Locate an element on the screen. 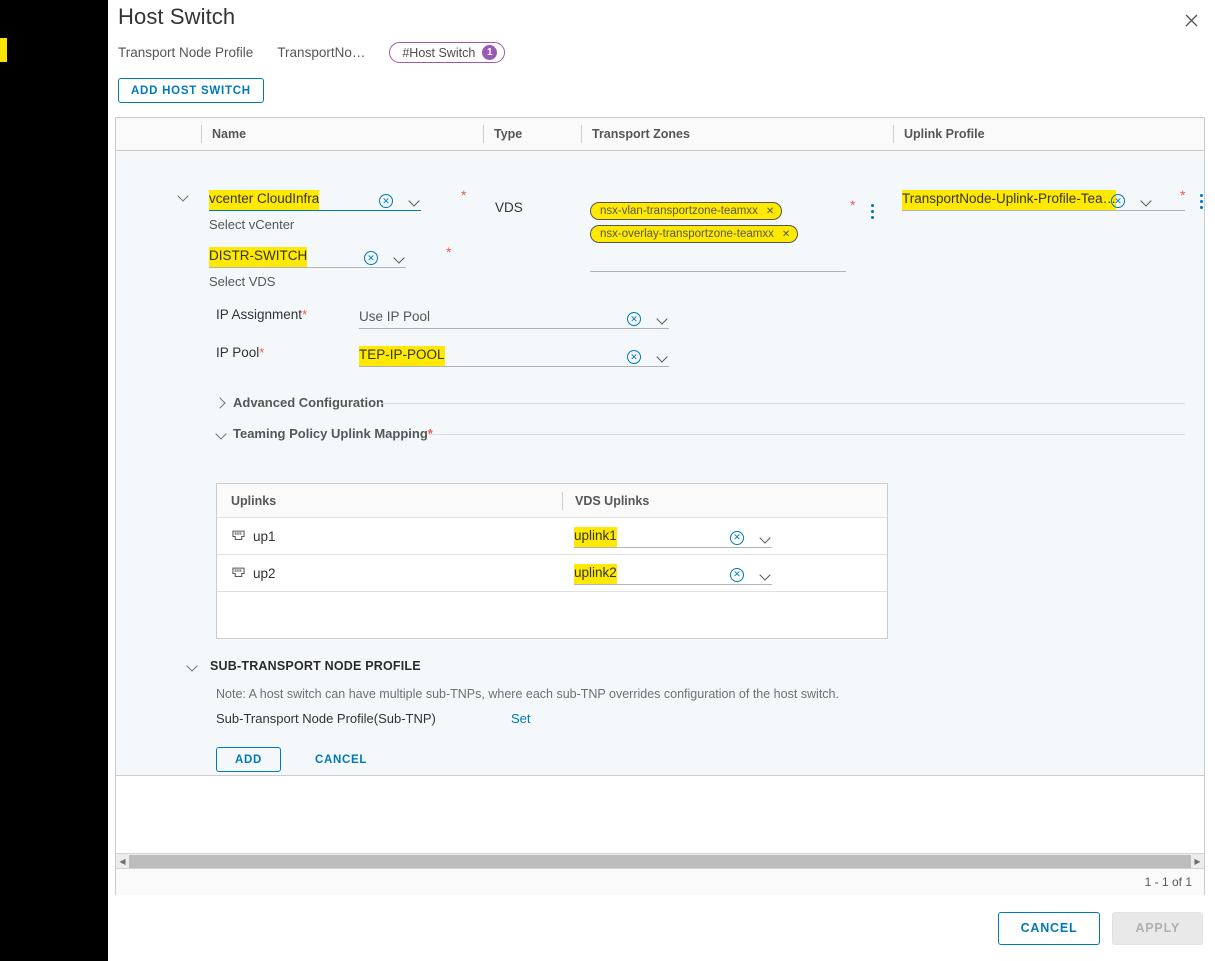  ip-assignment-clear-icon: ✕ is located at coordinates (634, 319).